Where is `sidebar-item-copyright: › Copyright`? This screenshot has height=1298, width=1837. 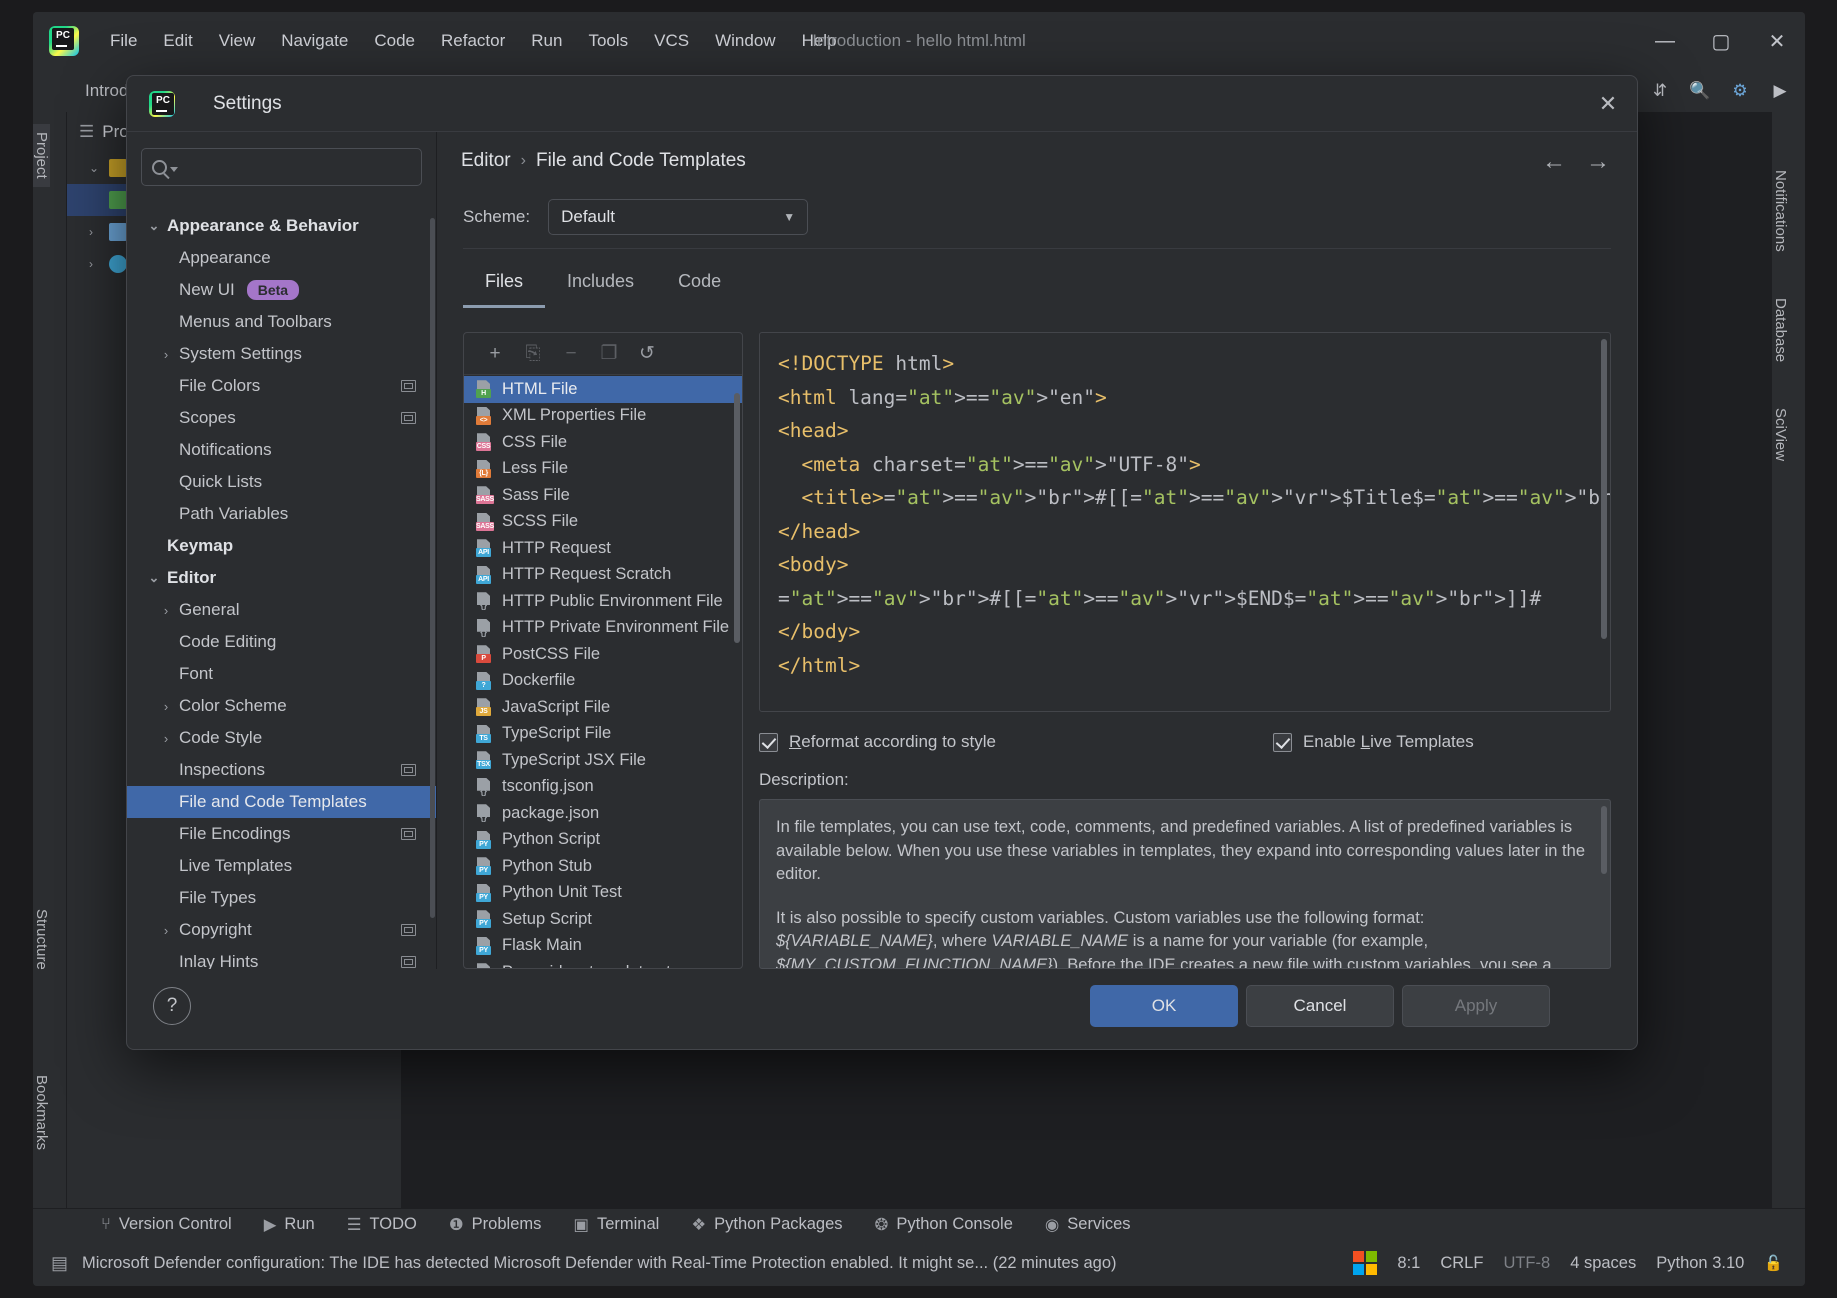
sidebar-item-copyright: › Copyright is located at coordinates (281, 930).